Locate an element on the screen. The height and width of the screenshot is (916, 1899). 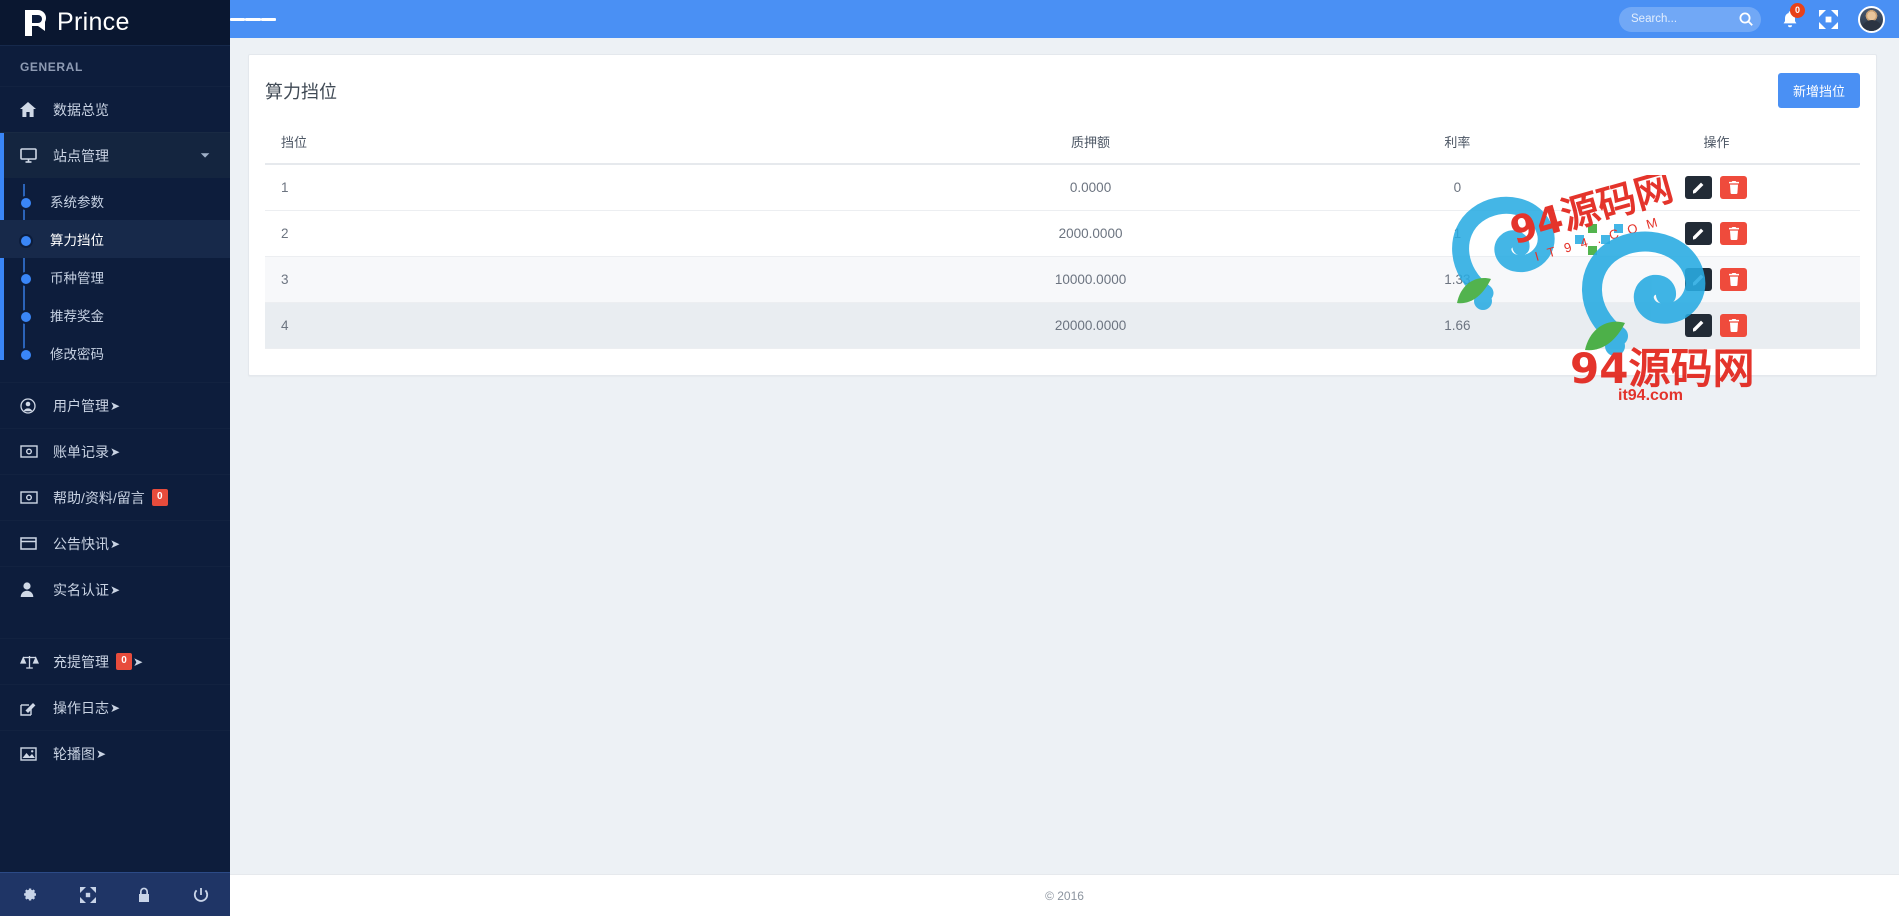
fullscreen-icon is located at coordinates (1828, 19).